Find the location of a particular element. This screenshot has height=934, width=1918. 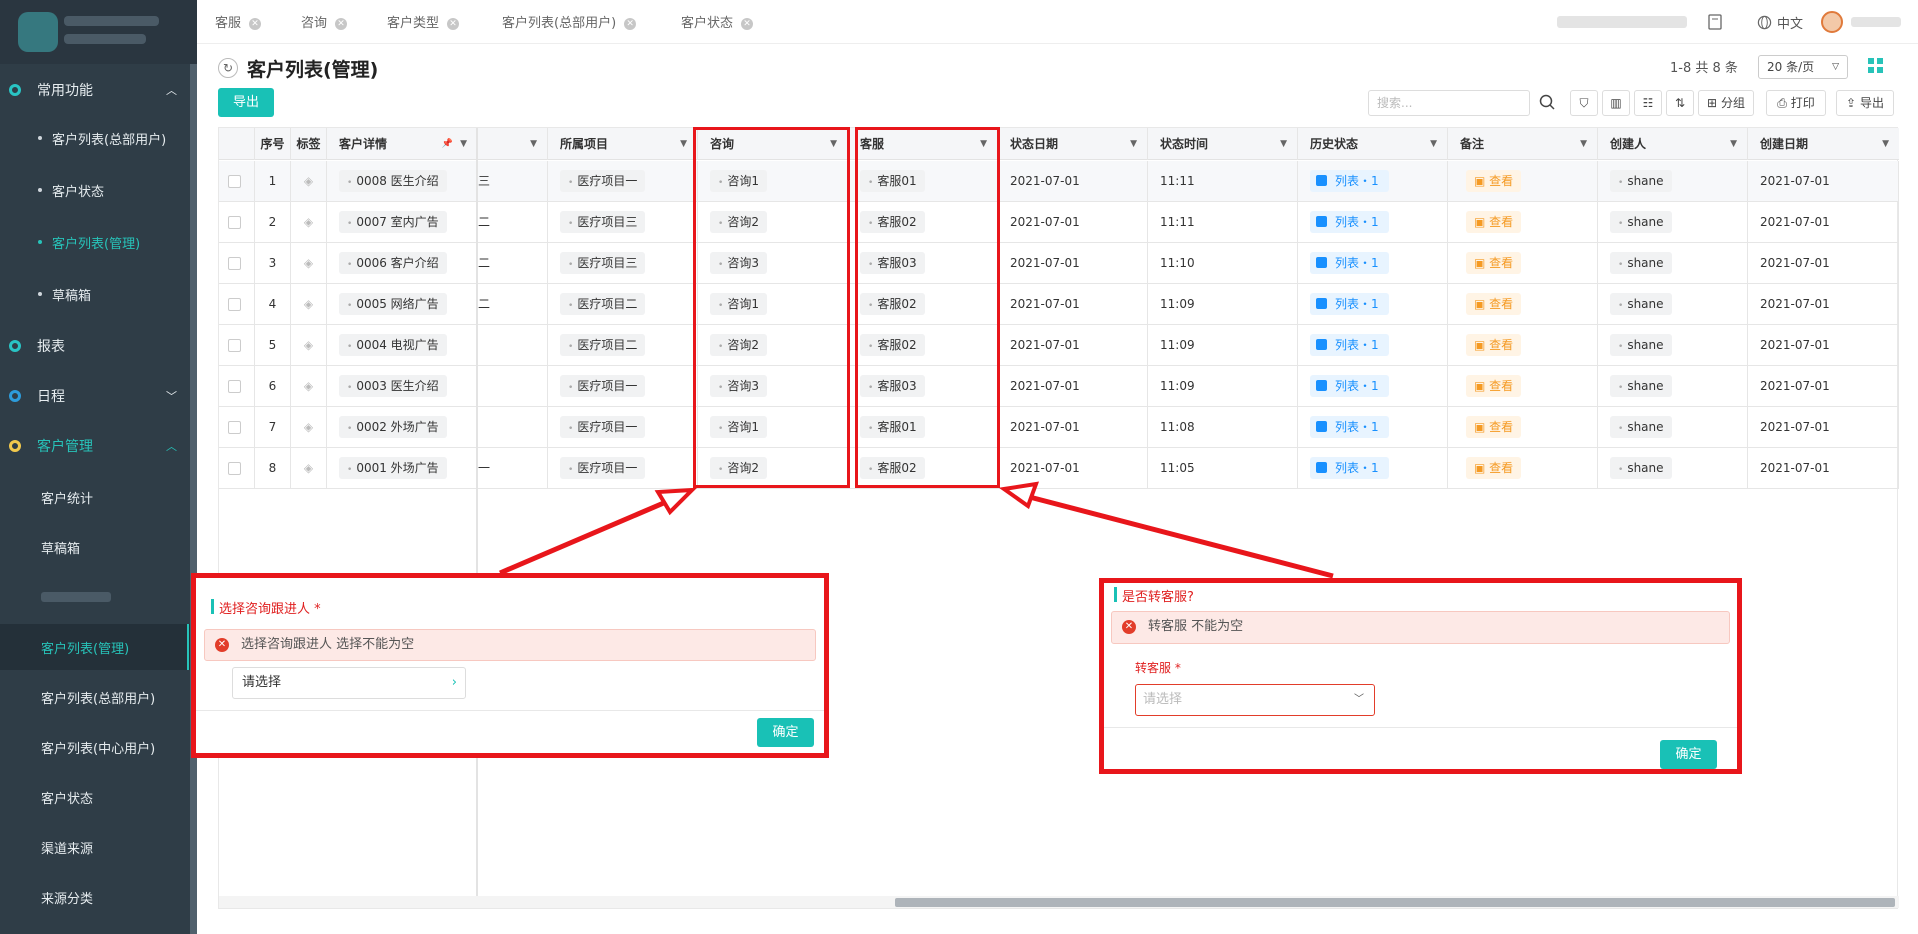

group-button: ⊞ 分组 is located at coordinates (1726, 103).